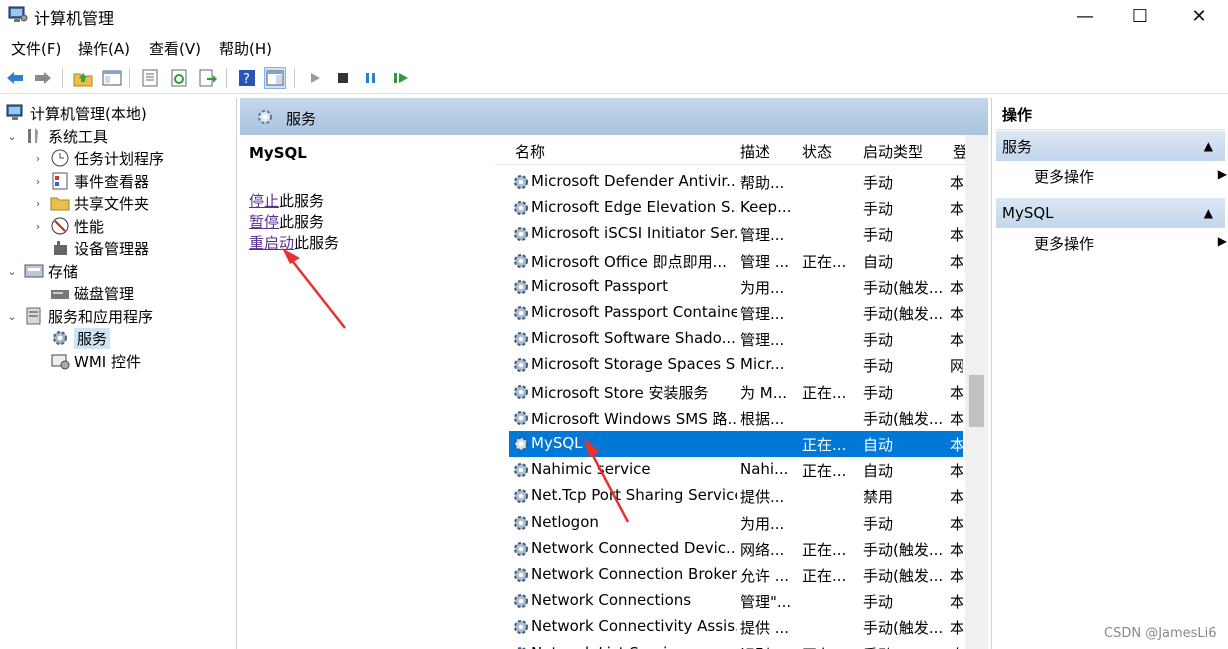 Image resolution: width=1228 pixels, height=649 pixels. I want to click on sort-arrow-icon: ^, so click(621, 138).